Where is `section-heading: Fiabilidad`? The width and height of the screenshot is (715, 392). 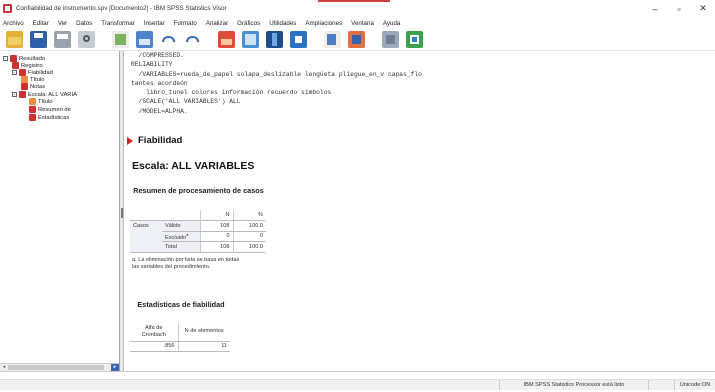 section-heading: Fiabilidad is located at coordinates (153, 140).